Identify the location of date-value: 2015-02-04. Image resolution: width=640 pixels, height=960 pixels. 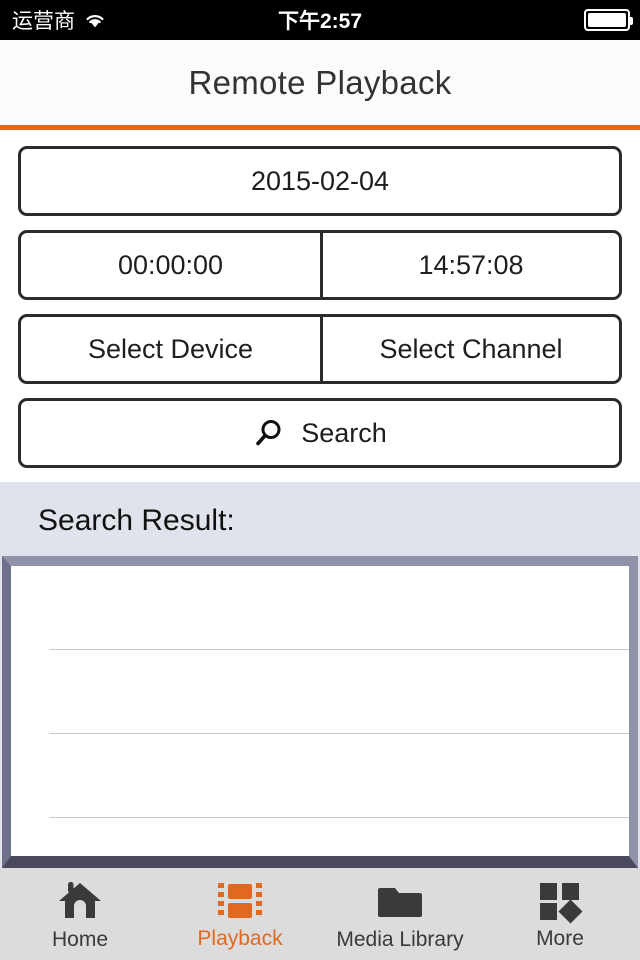
(320, 181).